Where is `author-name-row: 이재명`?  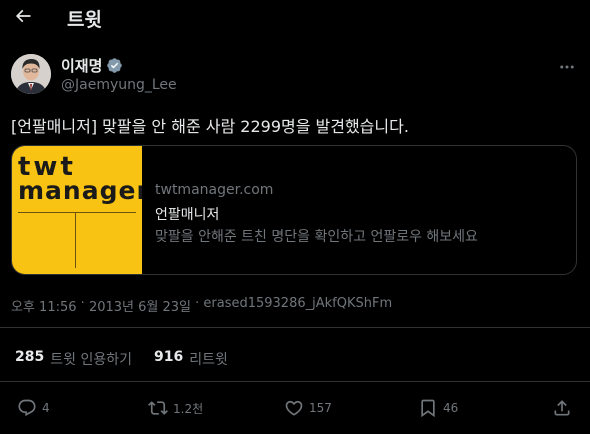 author-name-row: 이재명 is located at coordinates (92, 65).